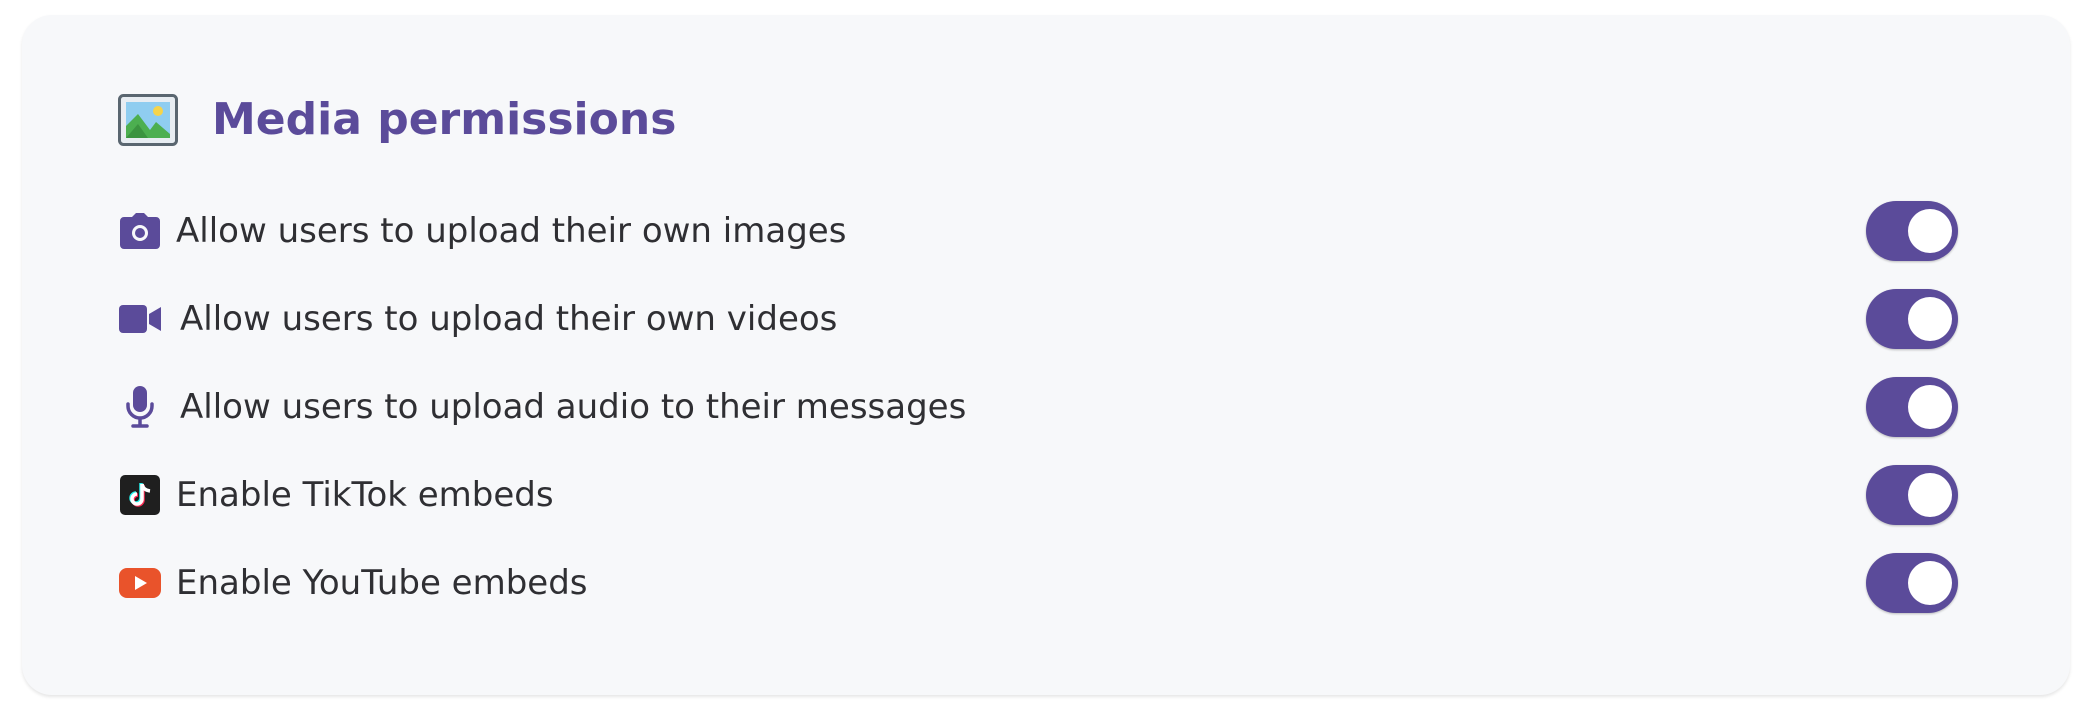  I want to click on tiktok-icon, so click(140, 495).